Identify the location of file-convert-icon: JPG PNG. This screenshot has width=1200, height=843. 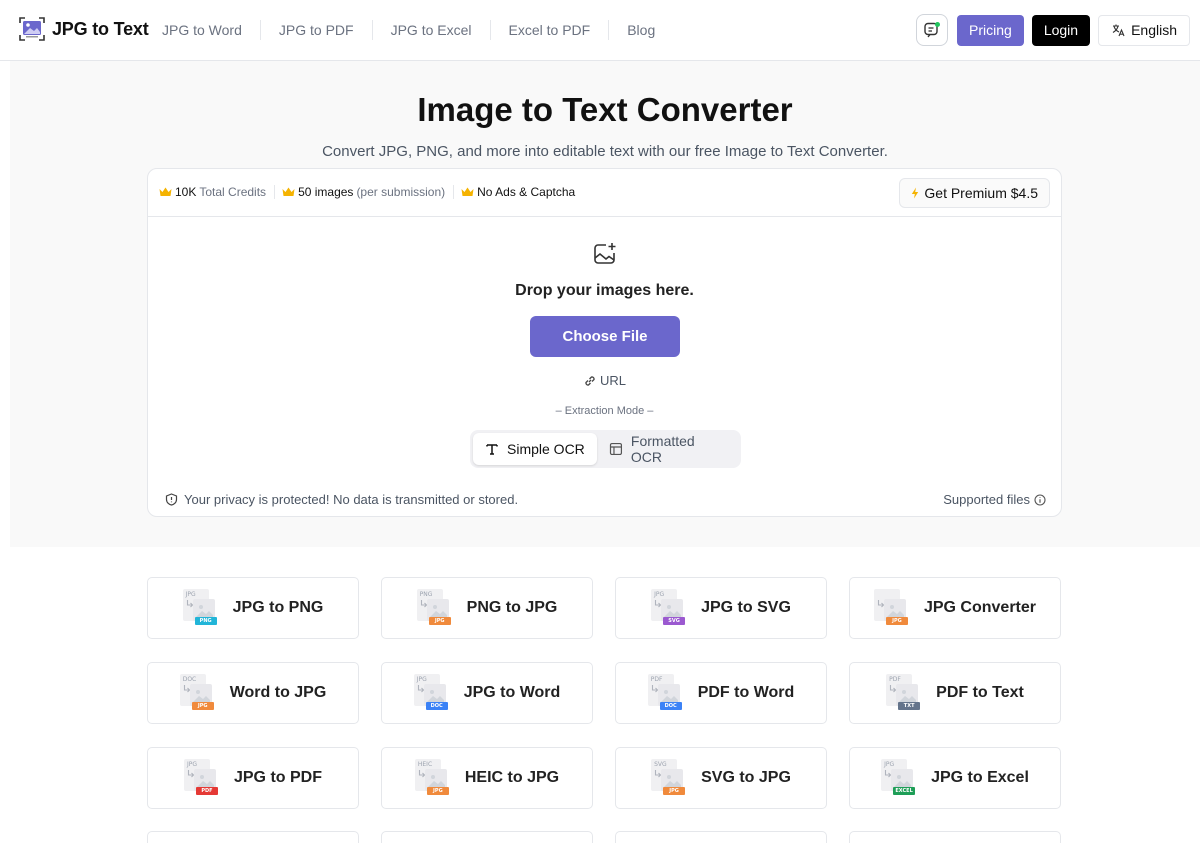
(200, 608).